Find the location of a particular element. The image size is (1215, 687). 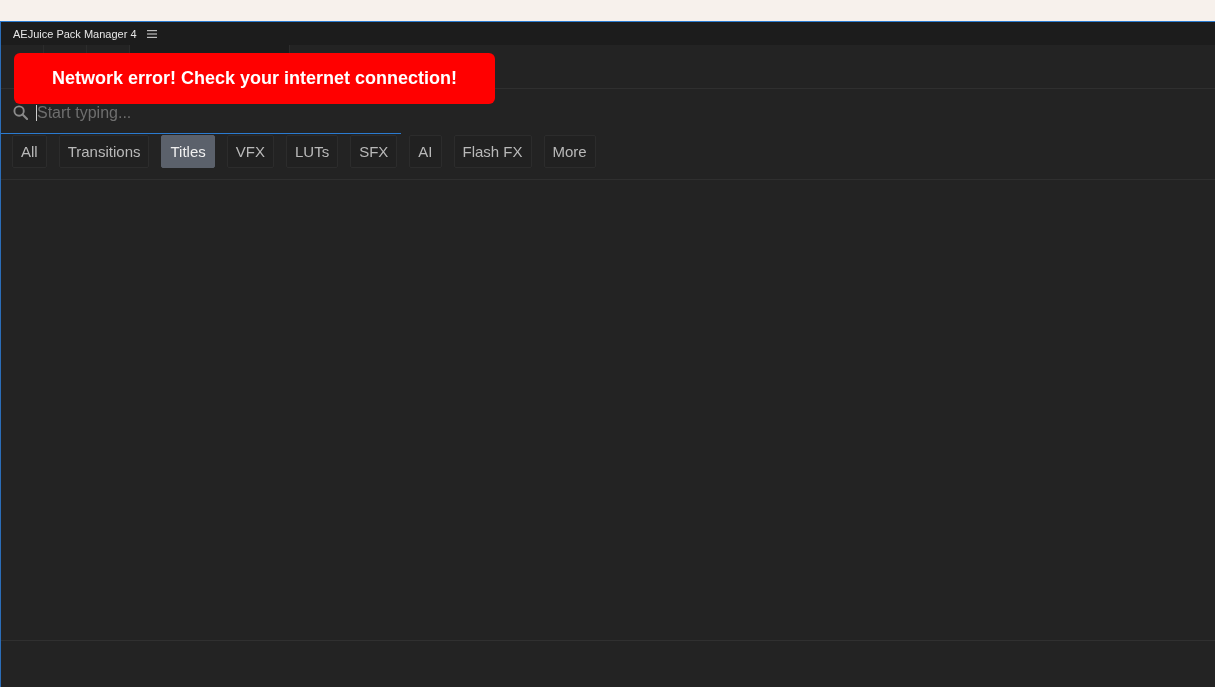

error-toast: Network error! Check your internet connection! is located at coordinates (254, 78).